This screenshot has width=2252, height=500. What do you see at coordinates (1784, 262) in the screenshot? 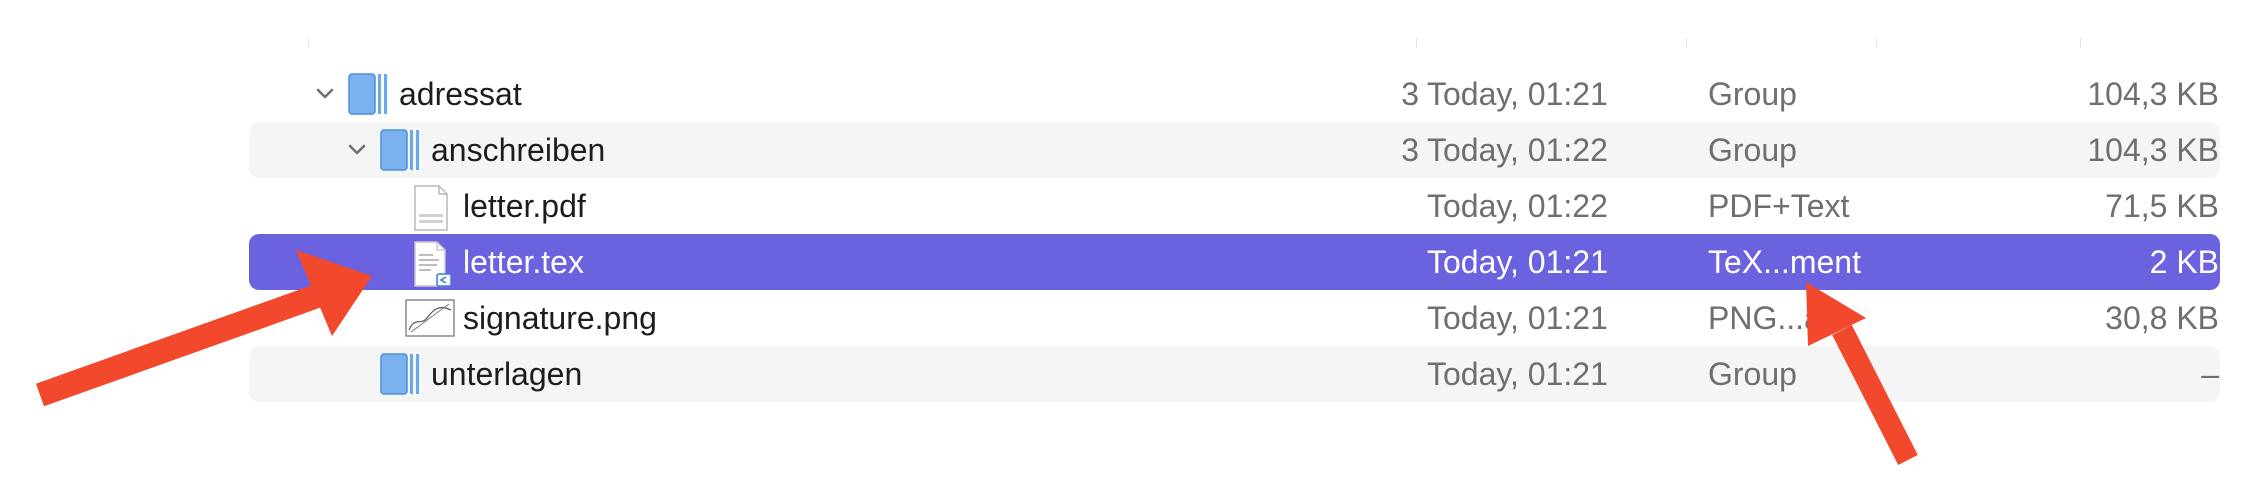
I see `row-kind: TeX...ment` at bounding box center [1784, 262].